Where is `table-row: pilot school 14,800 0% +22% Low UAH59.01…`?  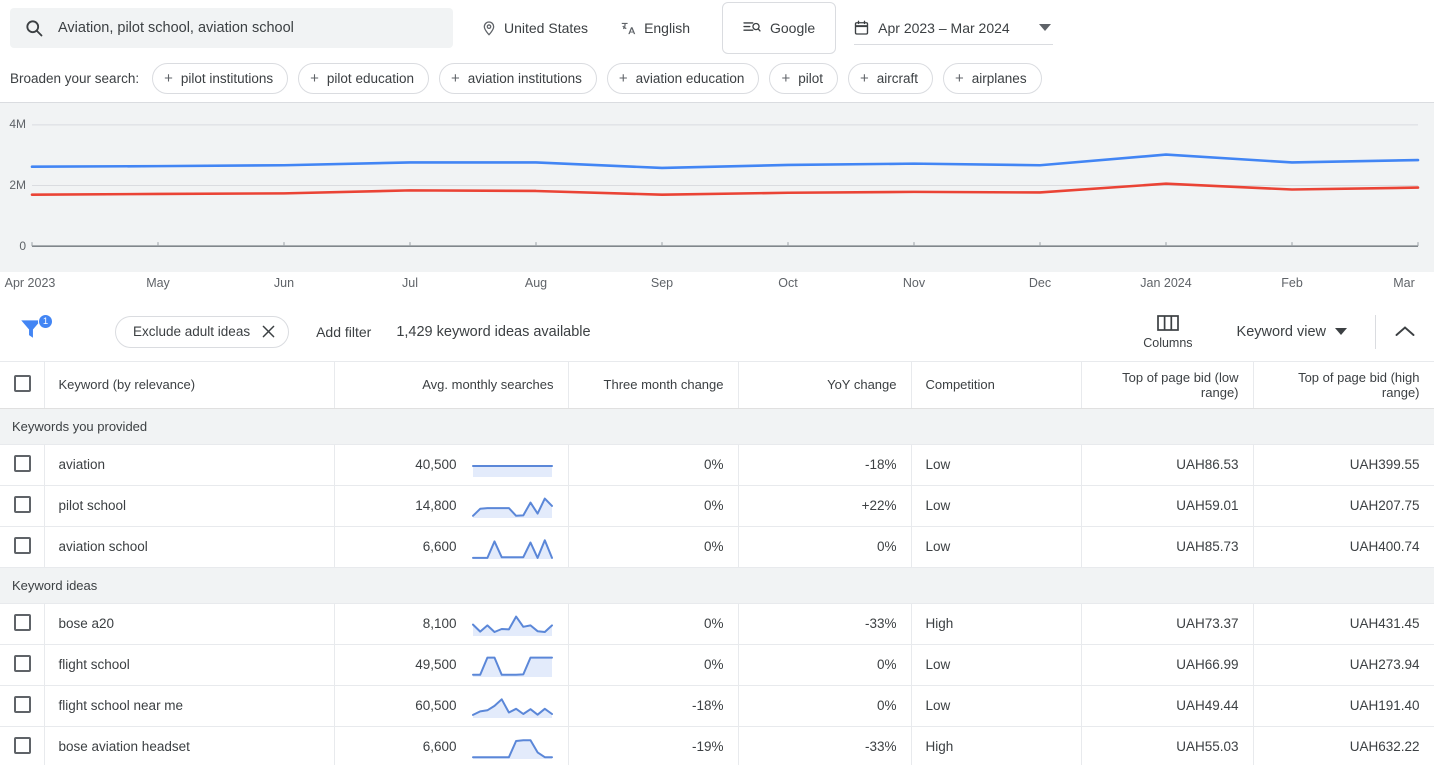
table-row: pilot school 14,800 0% +22% Low UAH59.01… is located at coordinates (717, 506).